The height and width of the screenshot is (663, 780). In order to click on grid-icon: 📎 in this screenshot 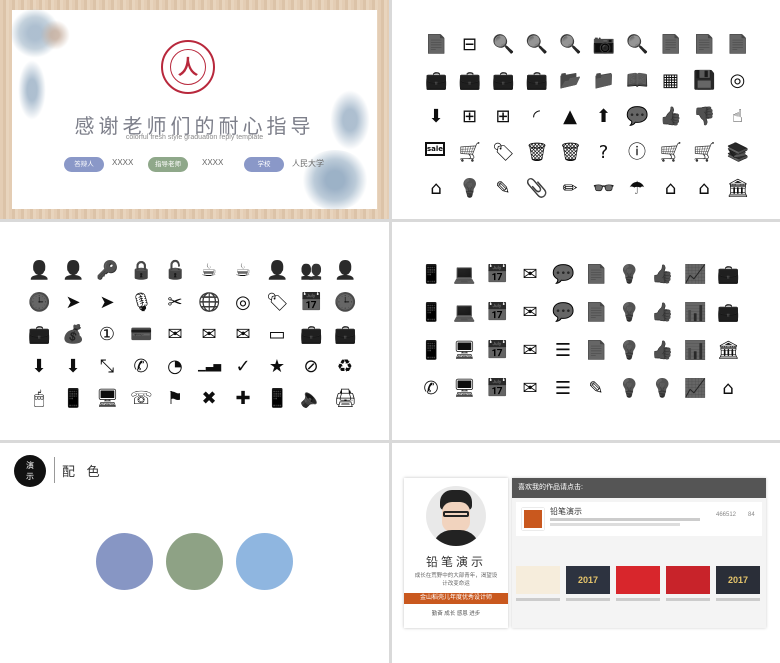, I will do `click(536, 188)`.